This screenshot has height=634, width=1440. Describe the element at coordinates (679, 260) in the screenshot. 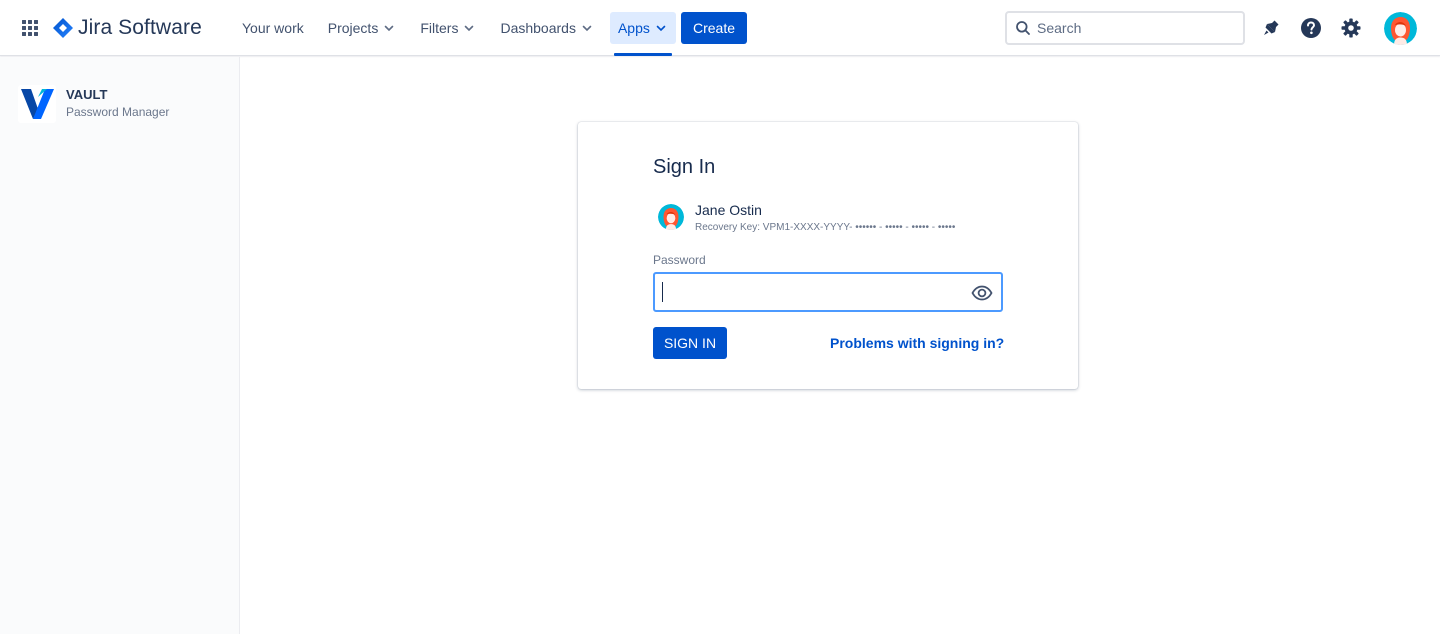

I see `password-label: Password` at that location.